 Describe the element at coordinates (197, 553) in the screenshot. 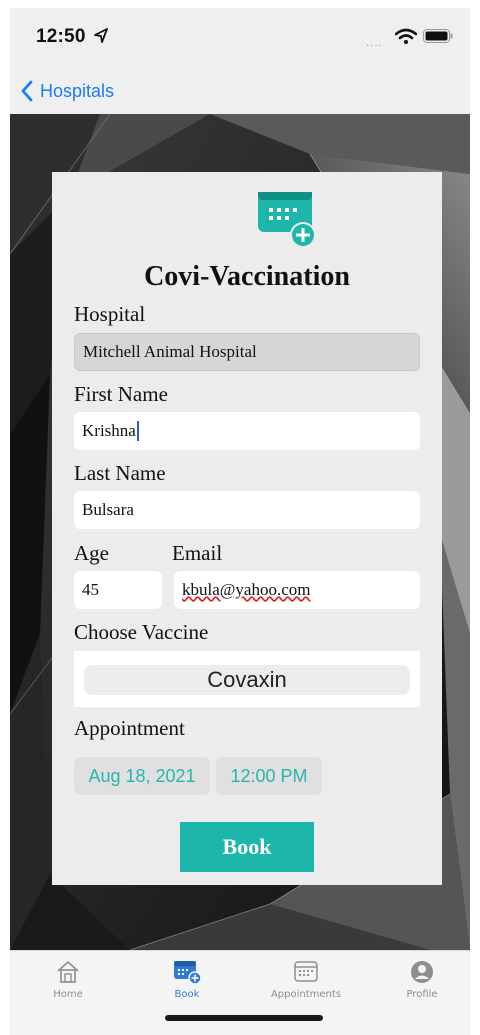

I see `email-label: Email` at that location.